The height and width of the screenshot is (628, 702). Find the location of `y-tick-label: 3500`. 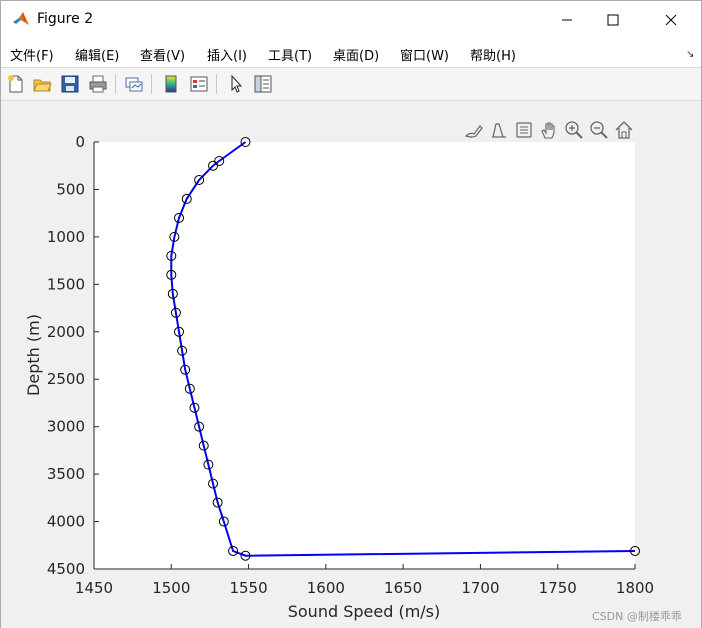

y-tick-label: 3500 is located at coordinates (66, 474).